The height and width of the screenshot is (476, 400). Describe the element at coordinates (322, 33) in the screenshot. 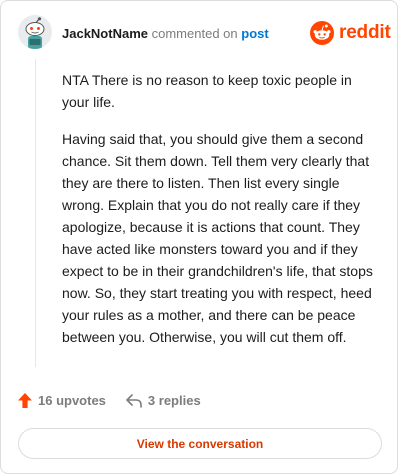

I see `snoo-icon` at that location.